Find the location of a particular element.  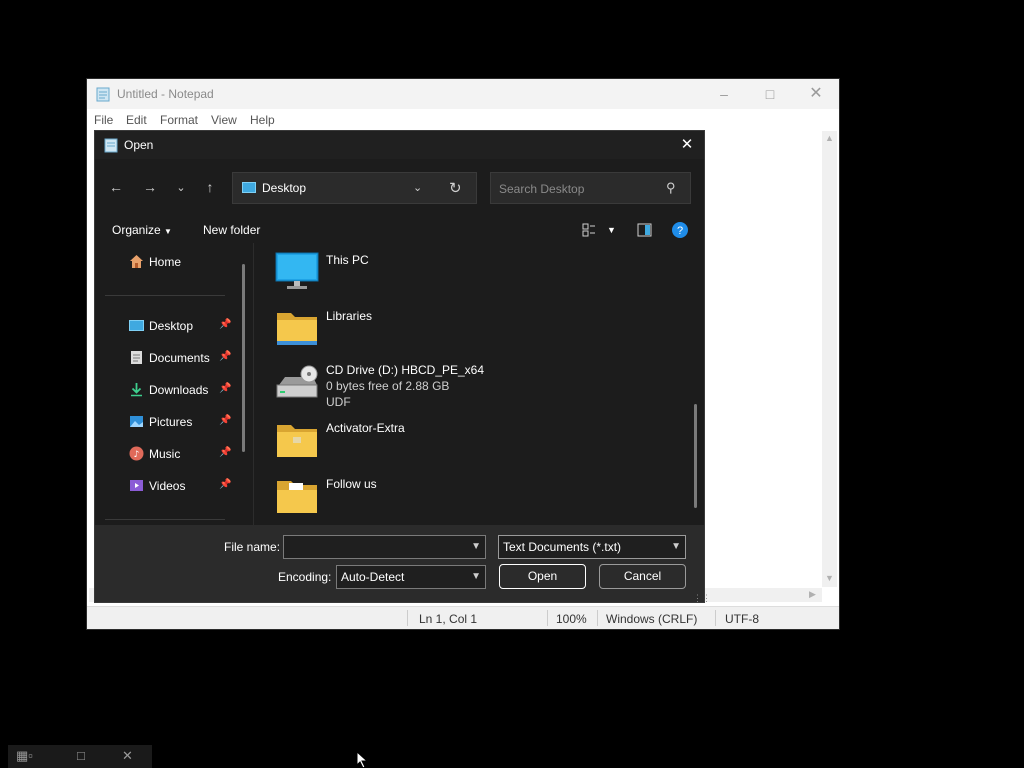

help-icon: ? is located at coordinates (680, 230).